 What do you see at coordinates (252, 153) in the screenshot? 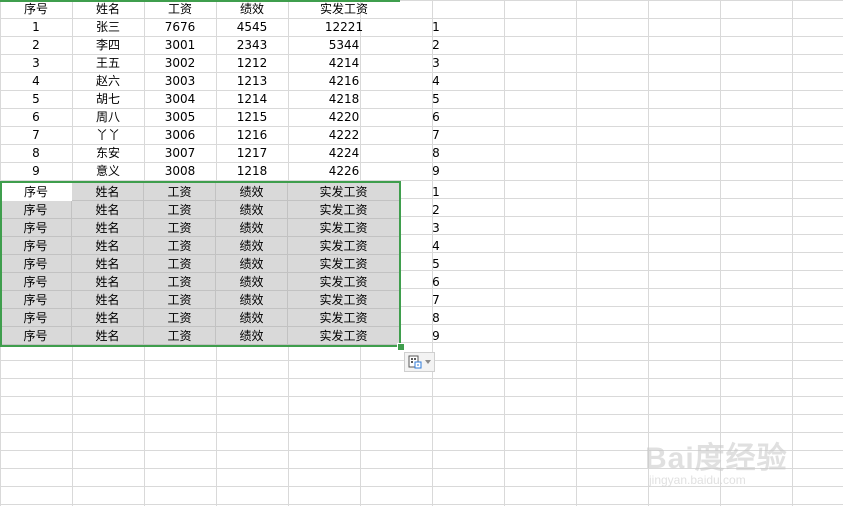
I see `cell-performance: 1217` at bounding box center [252, 153].